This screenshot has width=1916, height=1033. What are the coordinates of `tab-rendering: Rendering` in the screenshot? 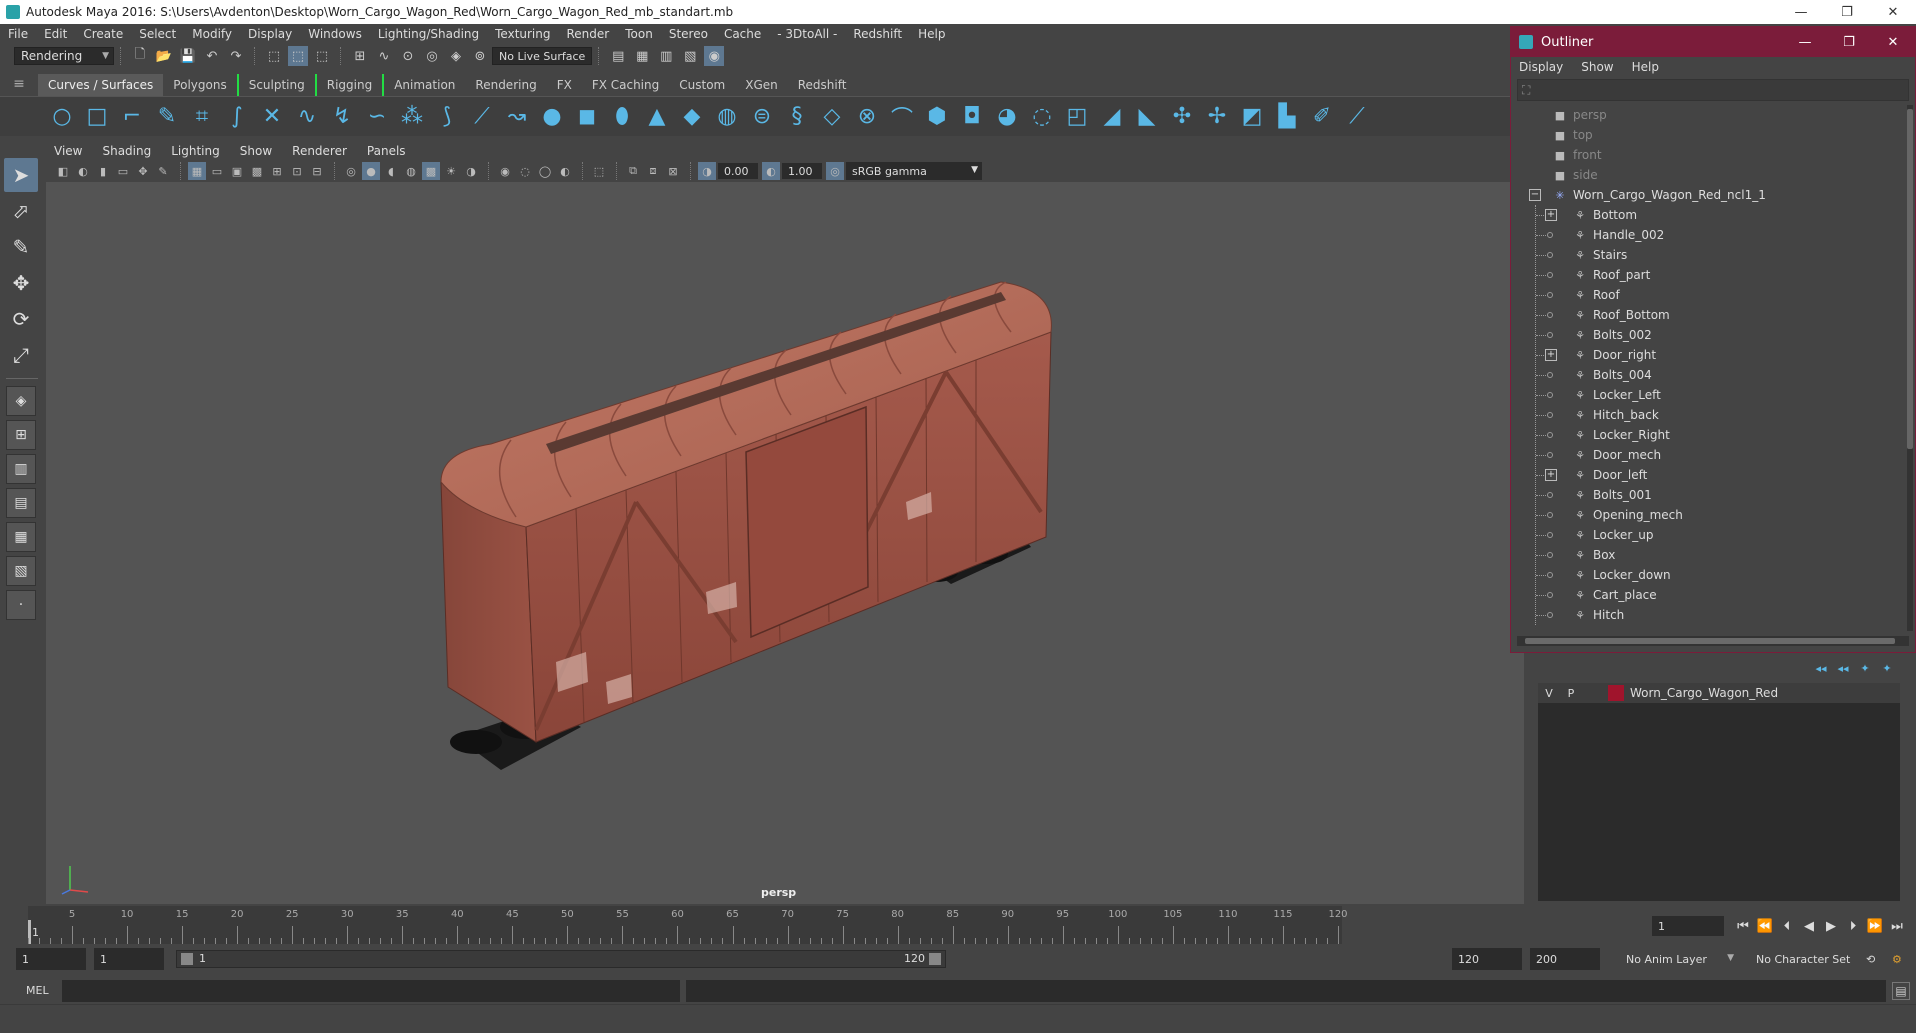 It's located at (505, 85).